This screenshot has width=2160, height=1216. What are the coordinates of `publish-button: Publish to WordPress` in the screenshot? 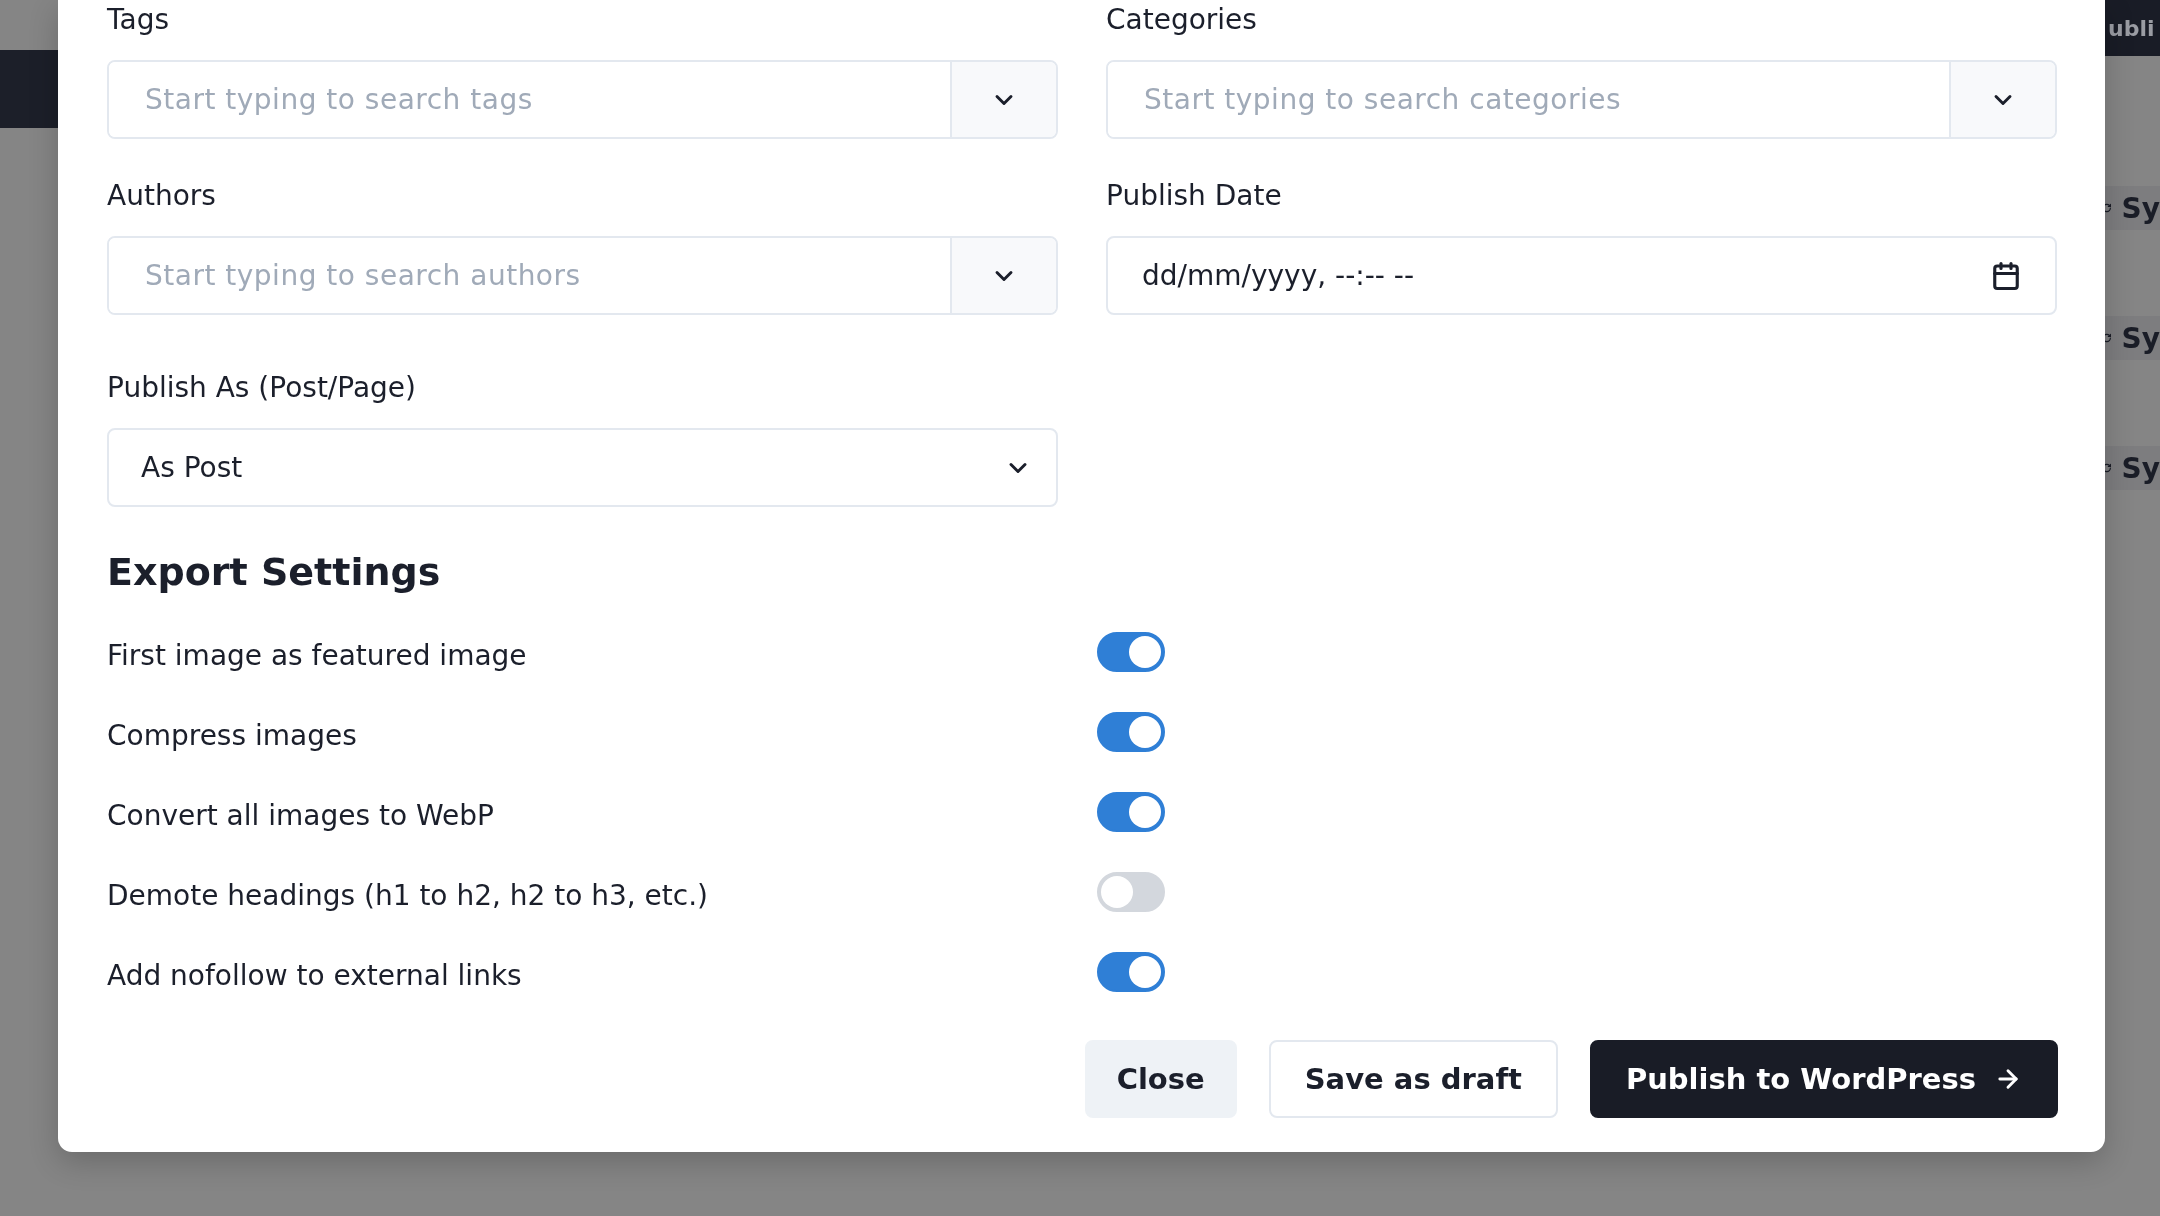 It's located at (1823, 1079).